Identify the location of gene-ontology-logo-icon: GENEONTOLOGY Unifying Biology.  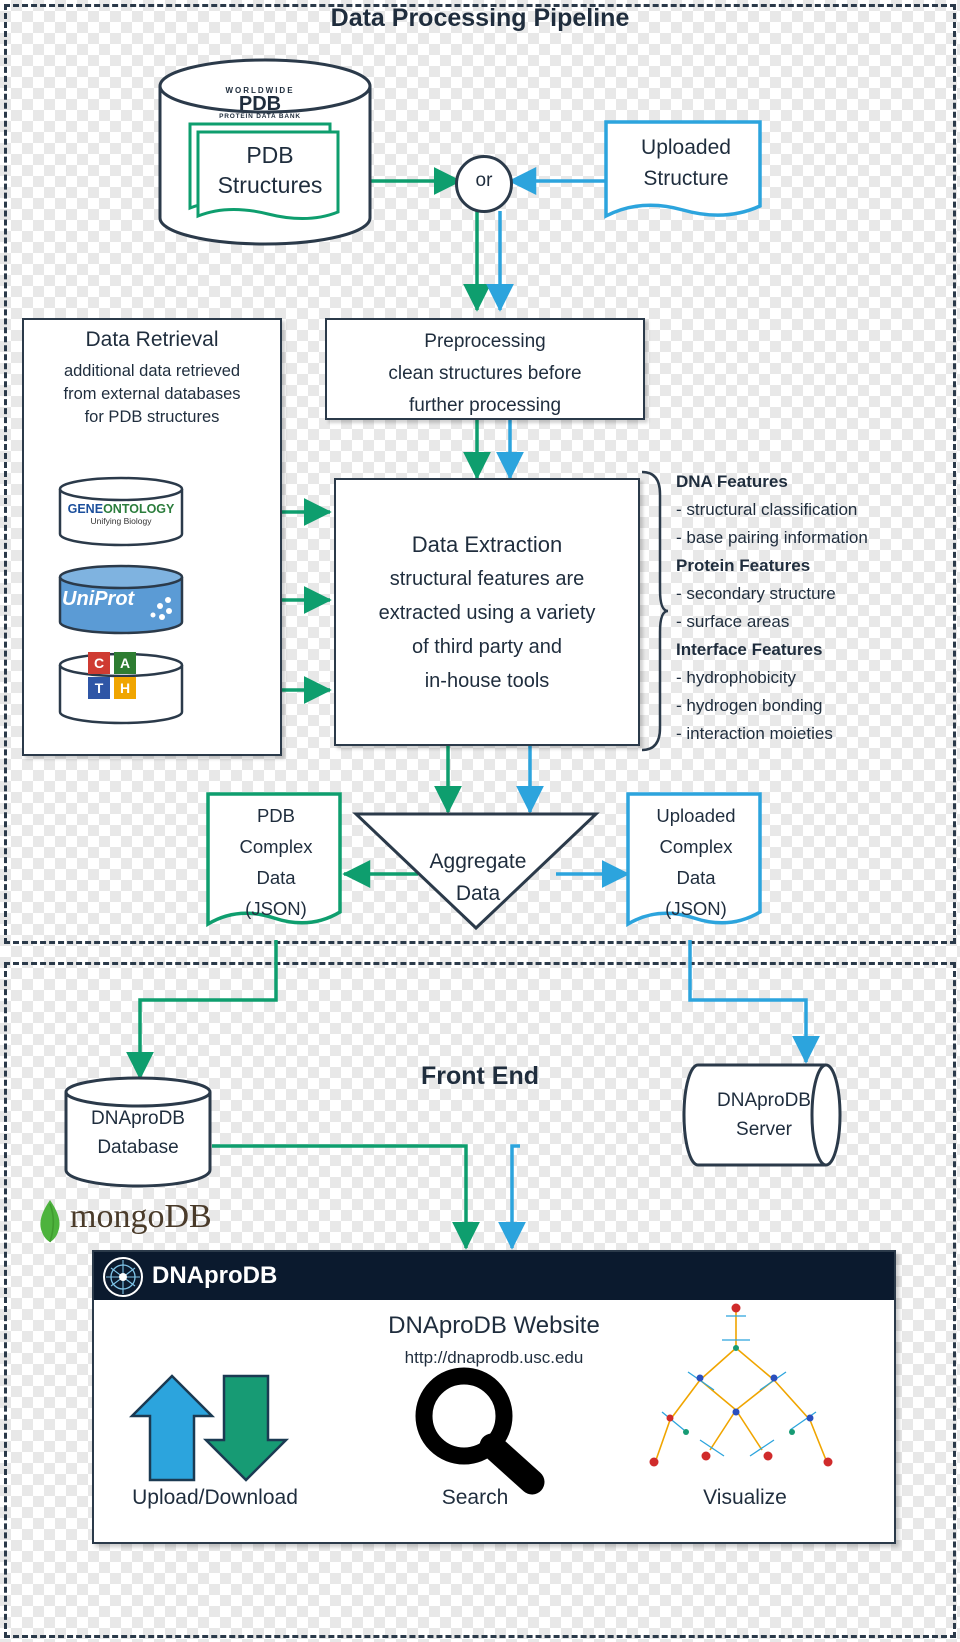
(121, 514).